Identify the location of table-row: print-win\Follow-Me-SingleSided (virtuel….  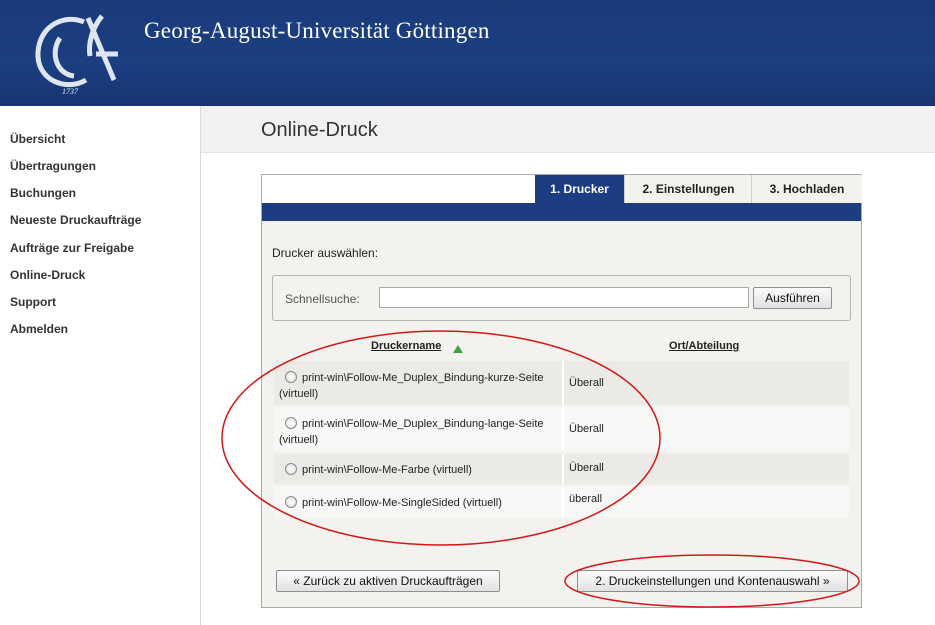
(561, 502).